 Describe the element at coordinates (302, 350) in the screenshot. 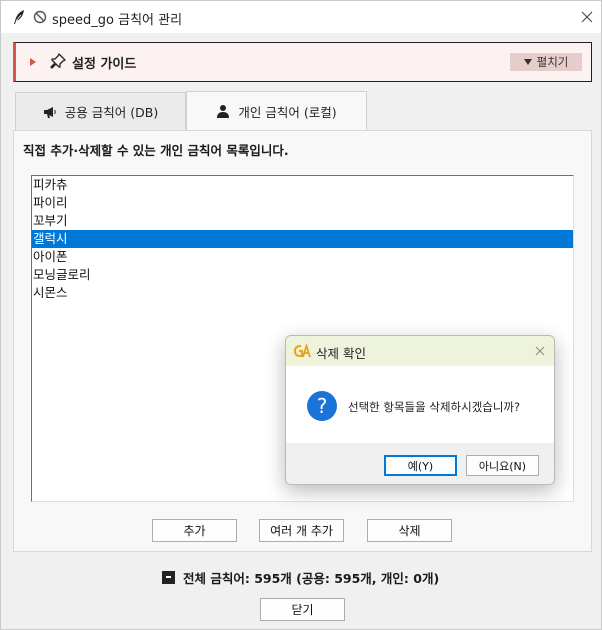

I see `app-logo-icon` at that location.